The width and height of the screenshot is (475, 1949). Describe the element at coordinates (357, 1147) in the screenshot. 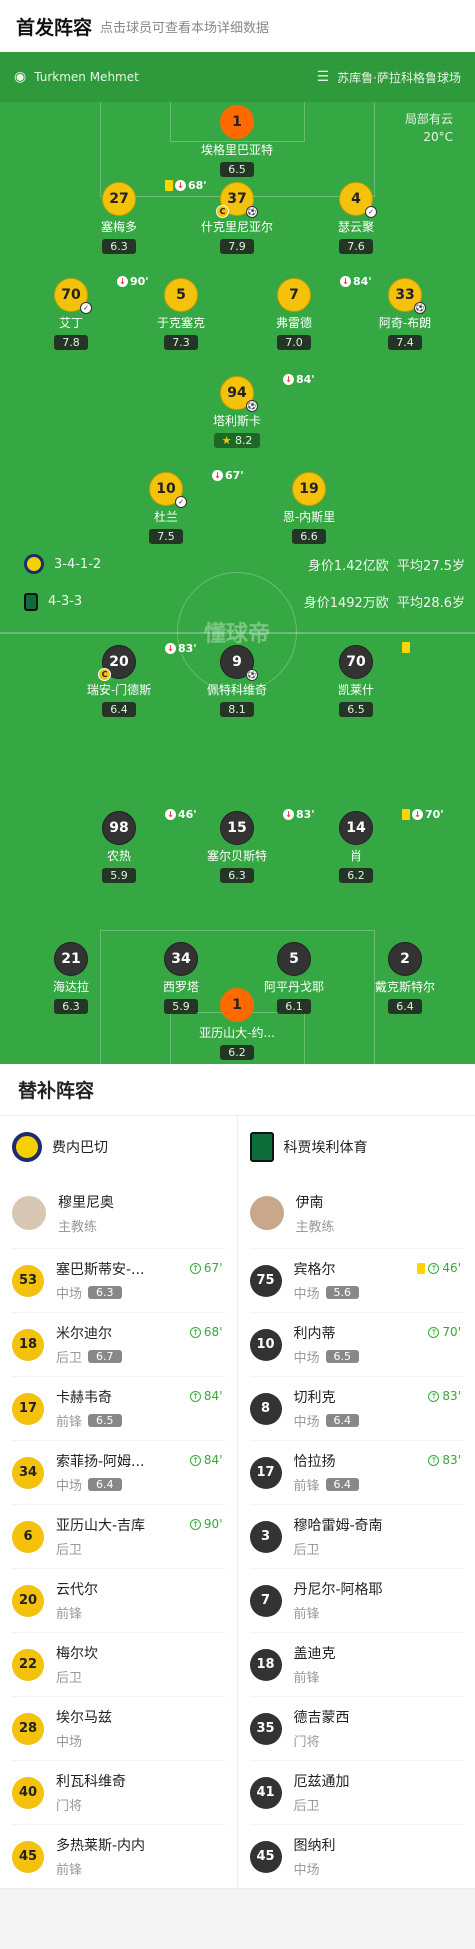

I see `away-team-row: 科贾埃利体育` at that location.